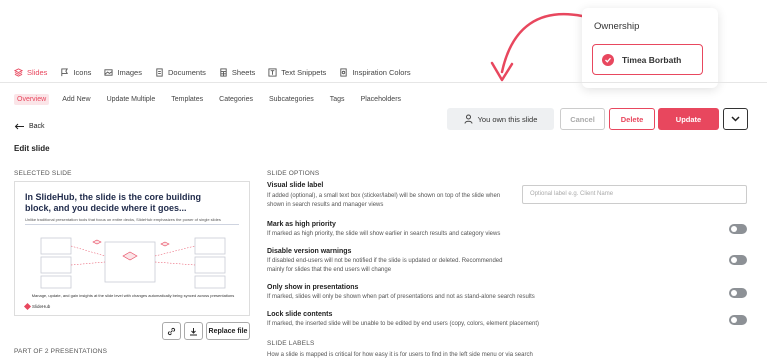  I want to click on tab-label: Inspiration Colors, so click(381, 72).